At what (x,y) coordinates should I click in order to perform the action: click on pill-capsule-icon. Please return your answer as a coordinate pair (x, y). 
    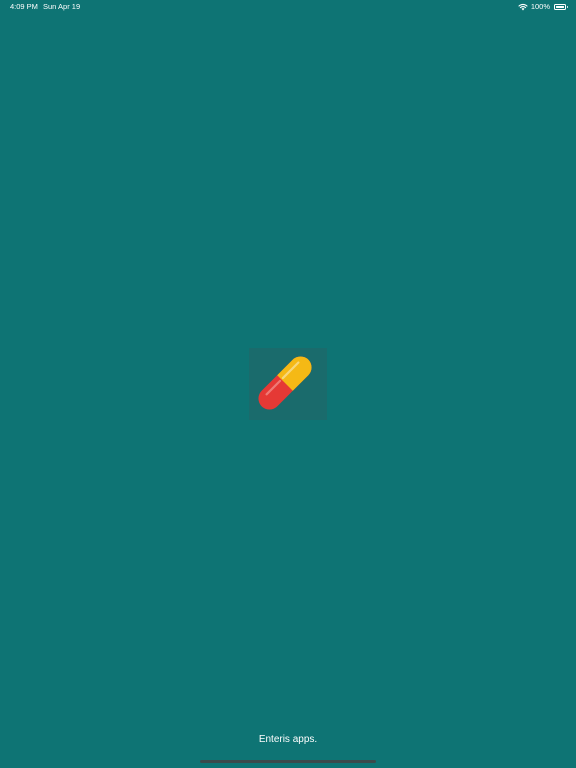
    Looking at the image, I should click on (285, 383).